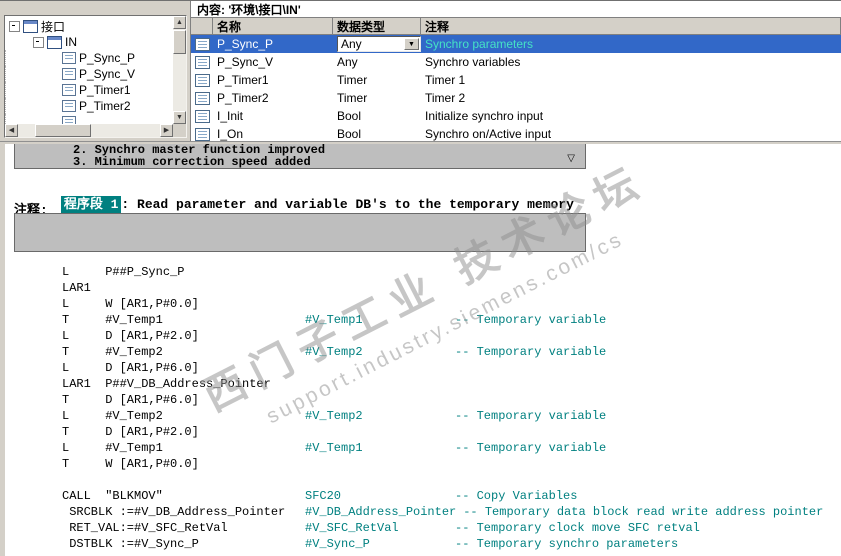  What do you see at coordinates (631, 26) in the screenshot?
I see `header-comment: 注释` at bounding box center [631, 26].